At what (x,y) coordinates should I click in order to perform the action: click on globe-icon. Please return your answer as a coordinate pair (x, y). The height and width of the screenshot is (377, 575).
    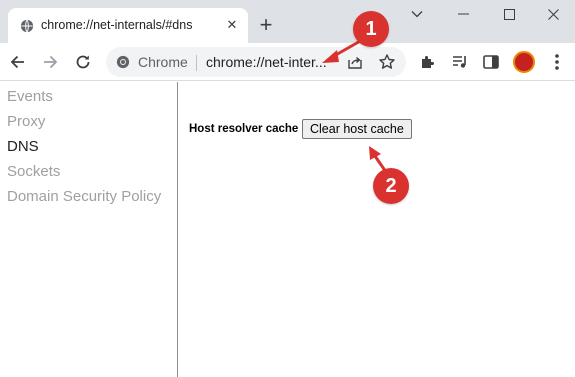
    Looking at the image, I should click on (27, 26).